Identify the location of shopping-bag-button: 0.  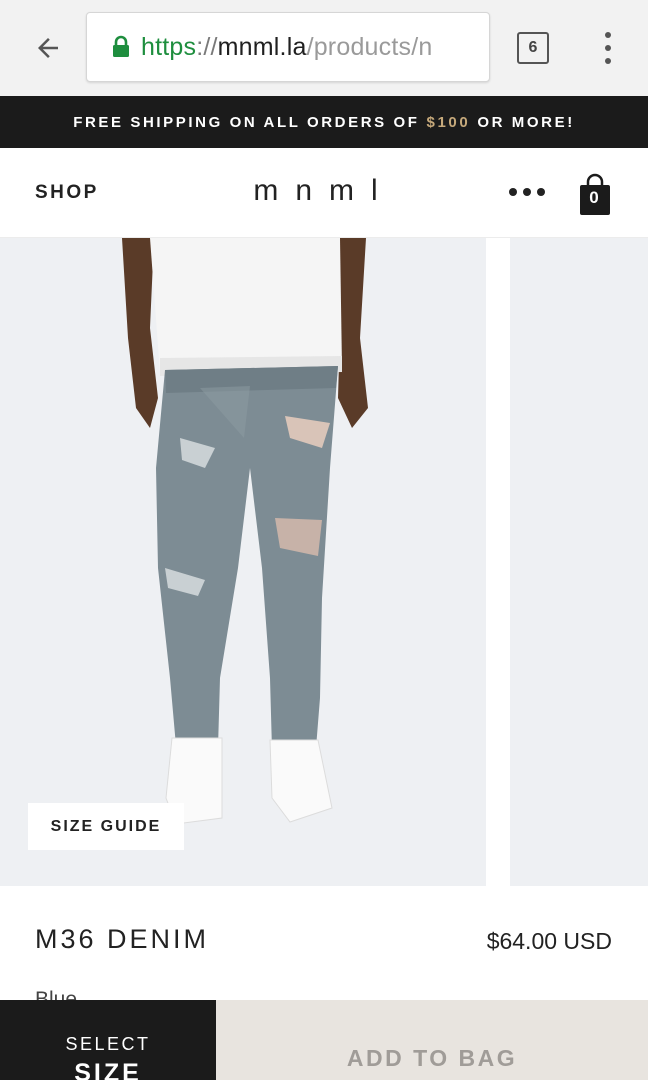
(596, 195).